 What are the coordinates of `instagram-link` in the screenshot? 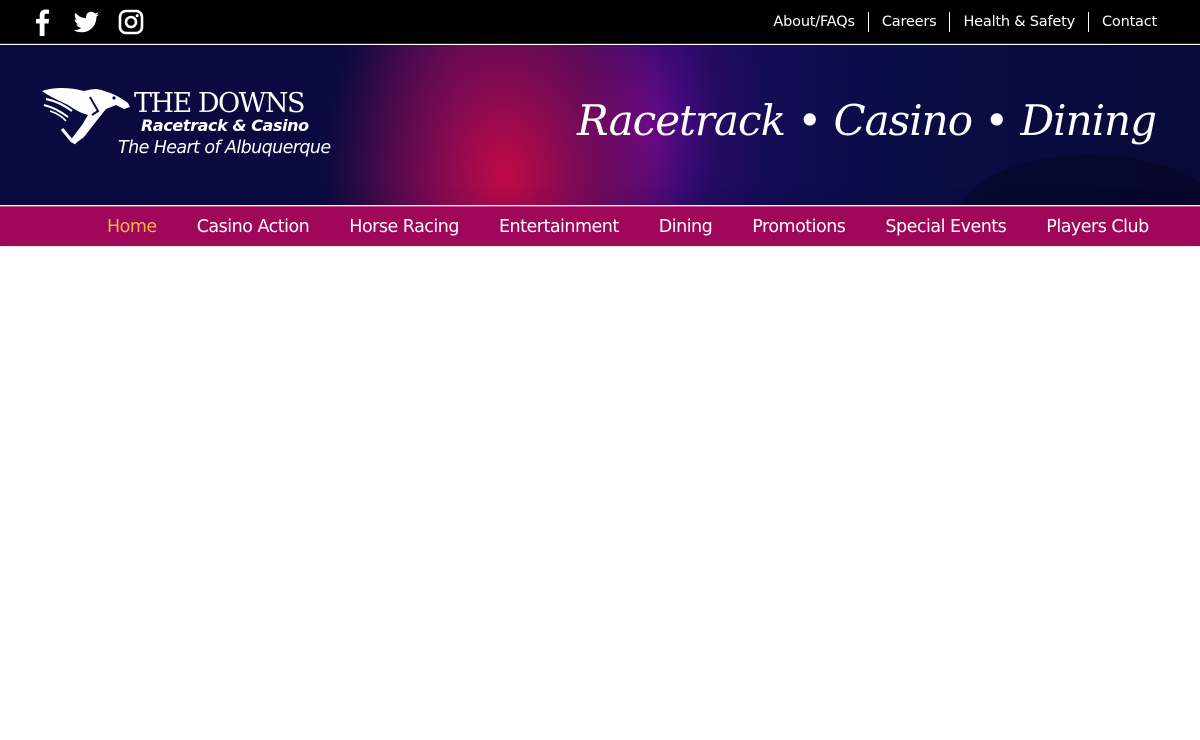 It's located at (131, 22).